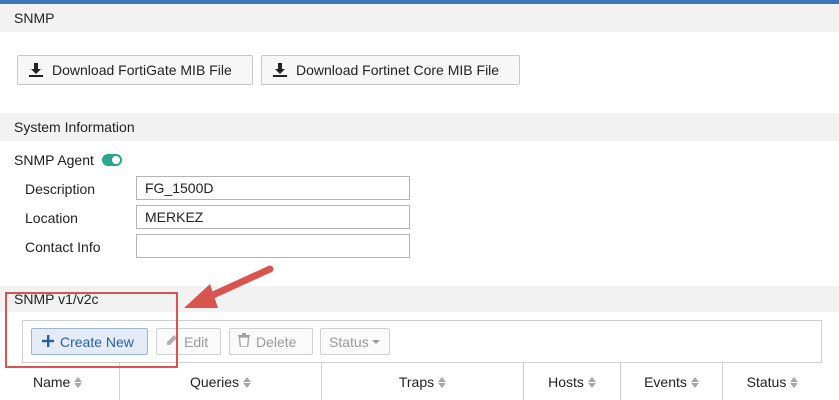  What do you see at coordinates (276, 341) in the screenshot?
I see `delete-label: Delete` at bounding box center [276, 341].